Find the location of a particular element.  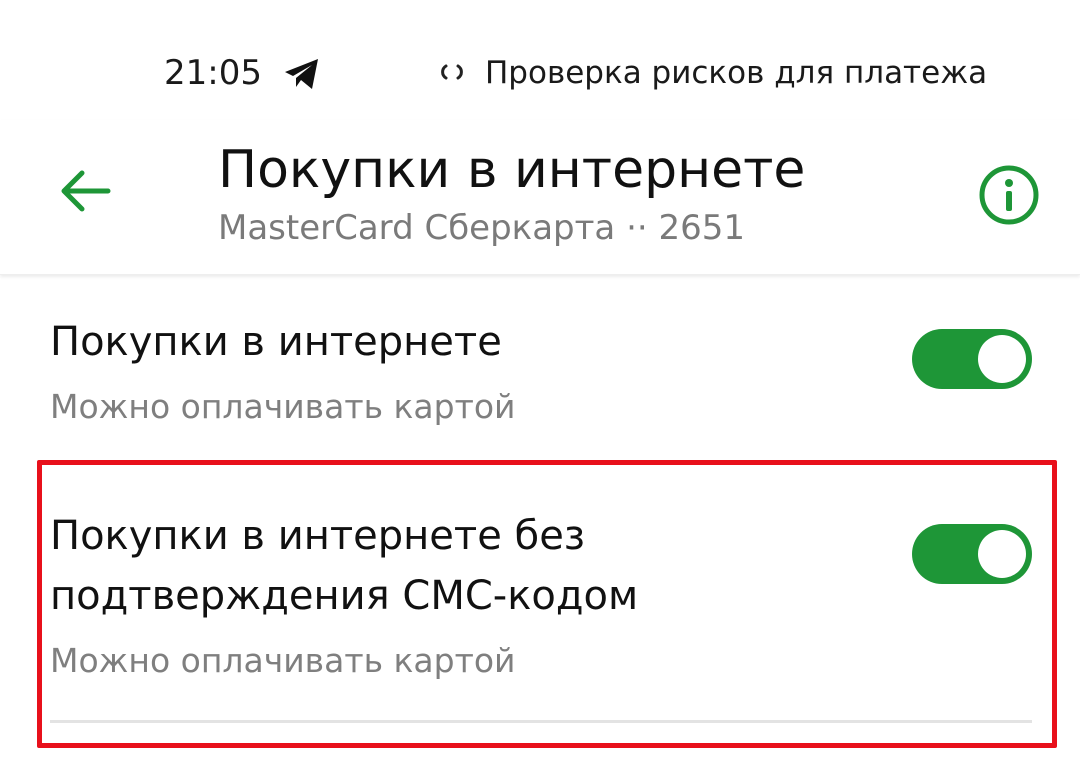

arrow-left-icon is located at coordinates (86, 191).